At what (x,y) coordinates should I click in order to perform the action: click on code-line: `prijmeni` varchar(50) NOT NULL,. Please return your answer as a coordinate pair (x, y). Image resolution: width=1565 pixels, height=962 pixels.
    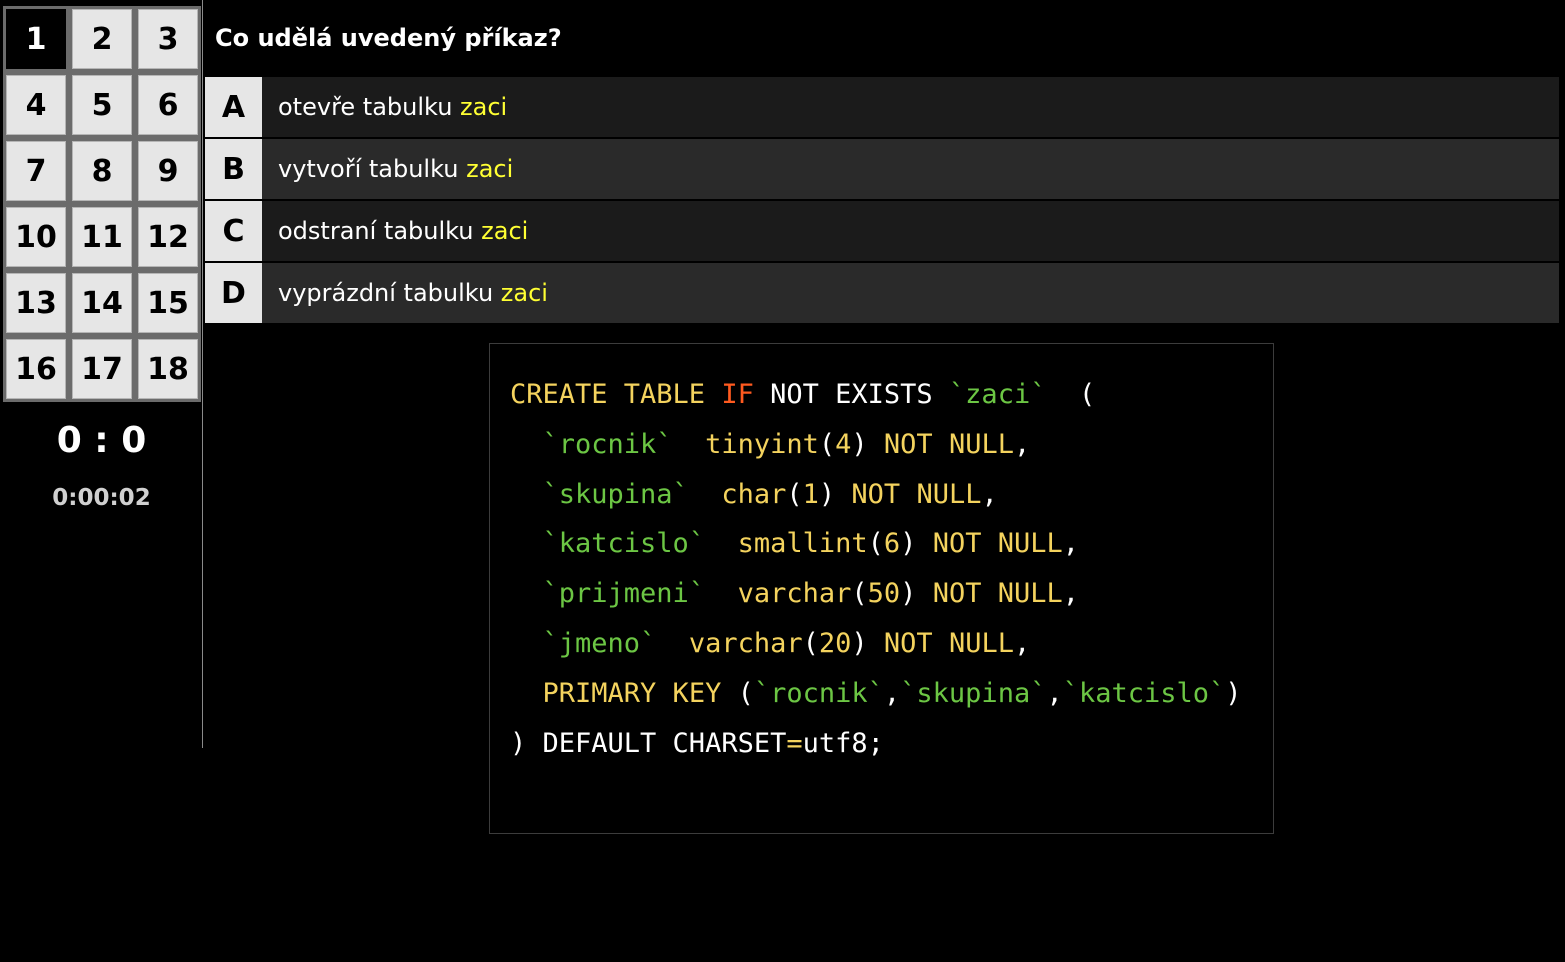
    Looking at the image, I should click on (876, 594).